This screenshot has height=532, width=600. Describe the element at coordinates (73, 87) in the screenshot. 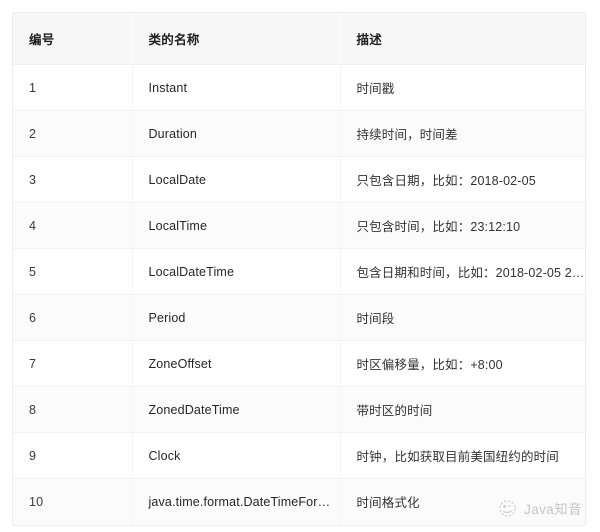

I see `cell-number: 1` at that location.